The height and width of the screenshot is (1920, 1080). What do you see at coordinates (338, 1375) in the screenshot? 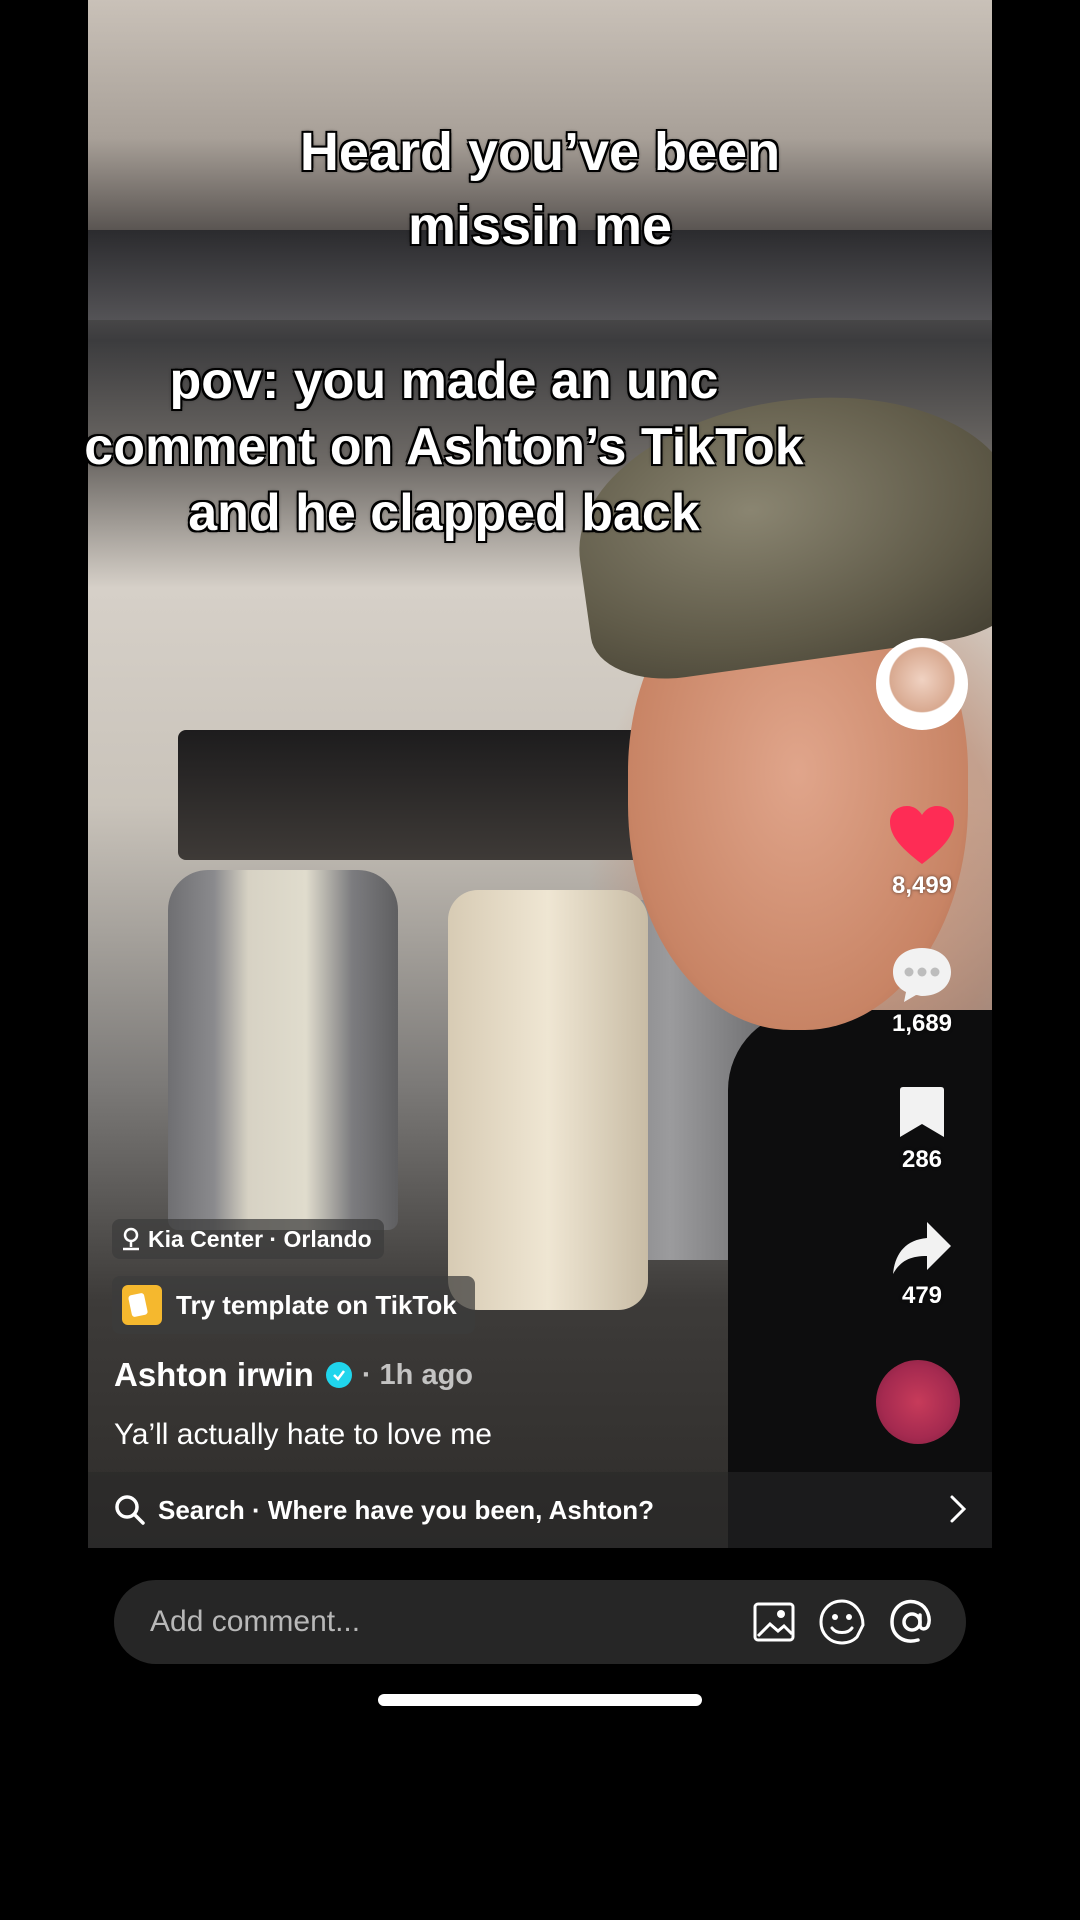
I see `verified-icon` at bounding box center [338, 1375].